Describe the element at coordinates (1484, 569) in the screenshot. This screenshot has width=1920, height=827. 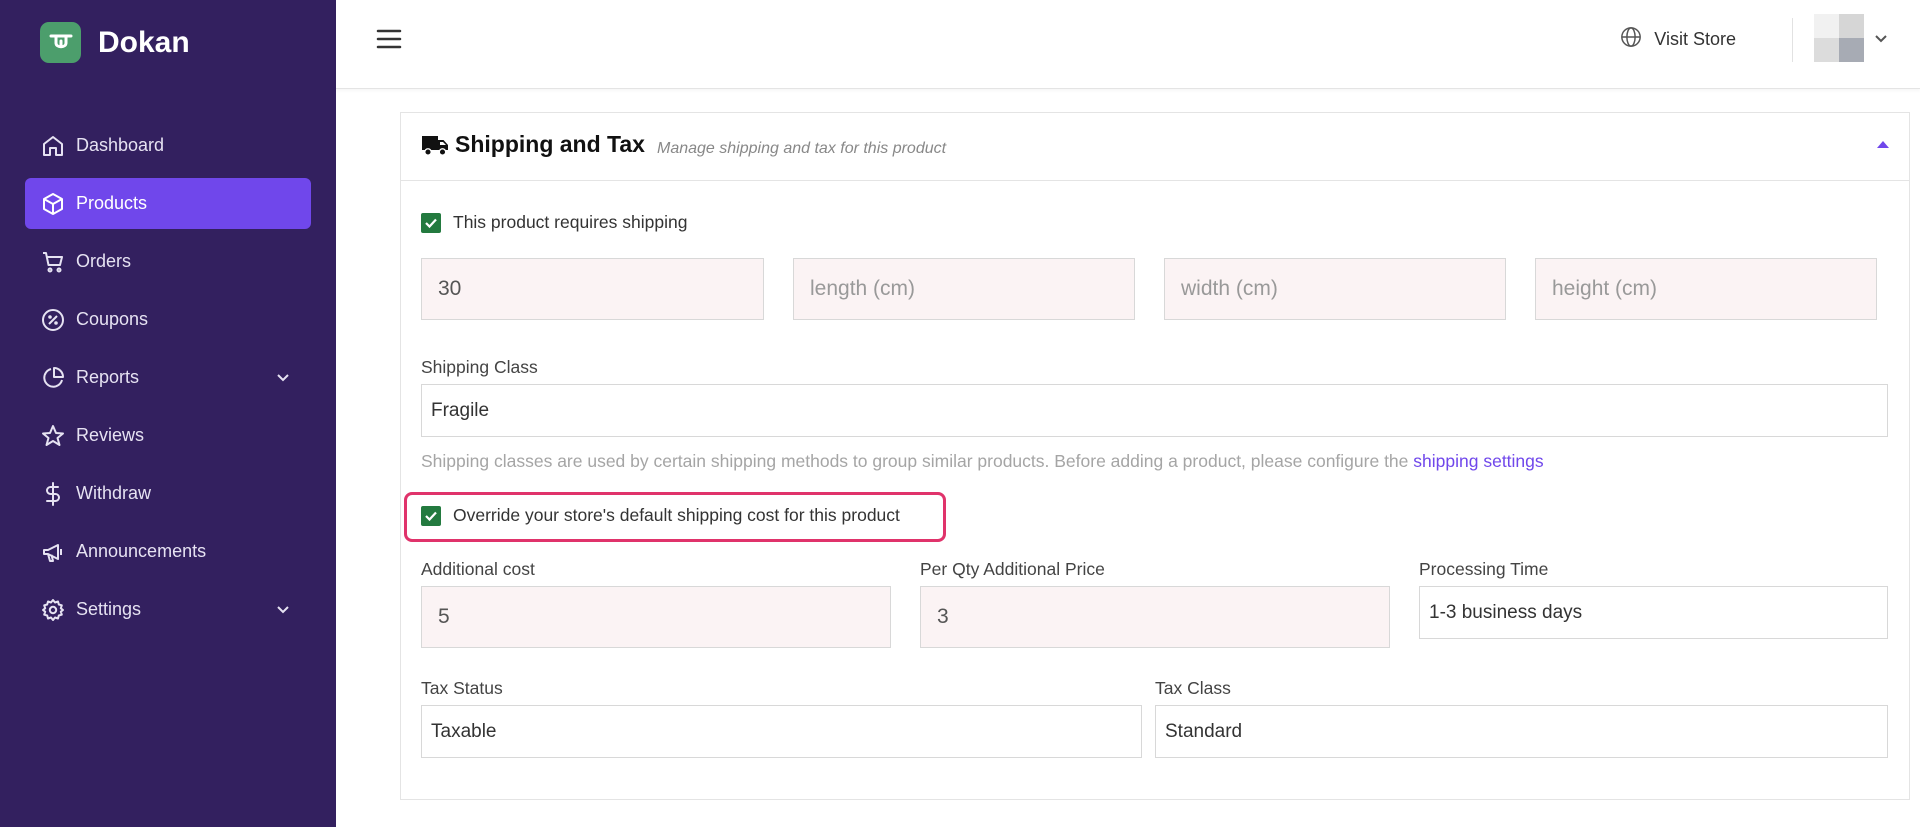
I see `processing-time-label: Processing Time` at that location.